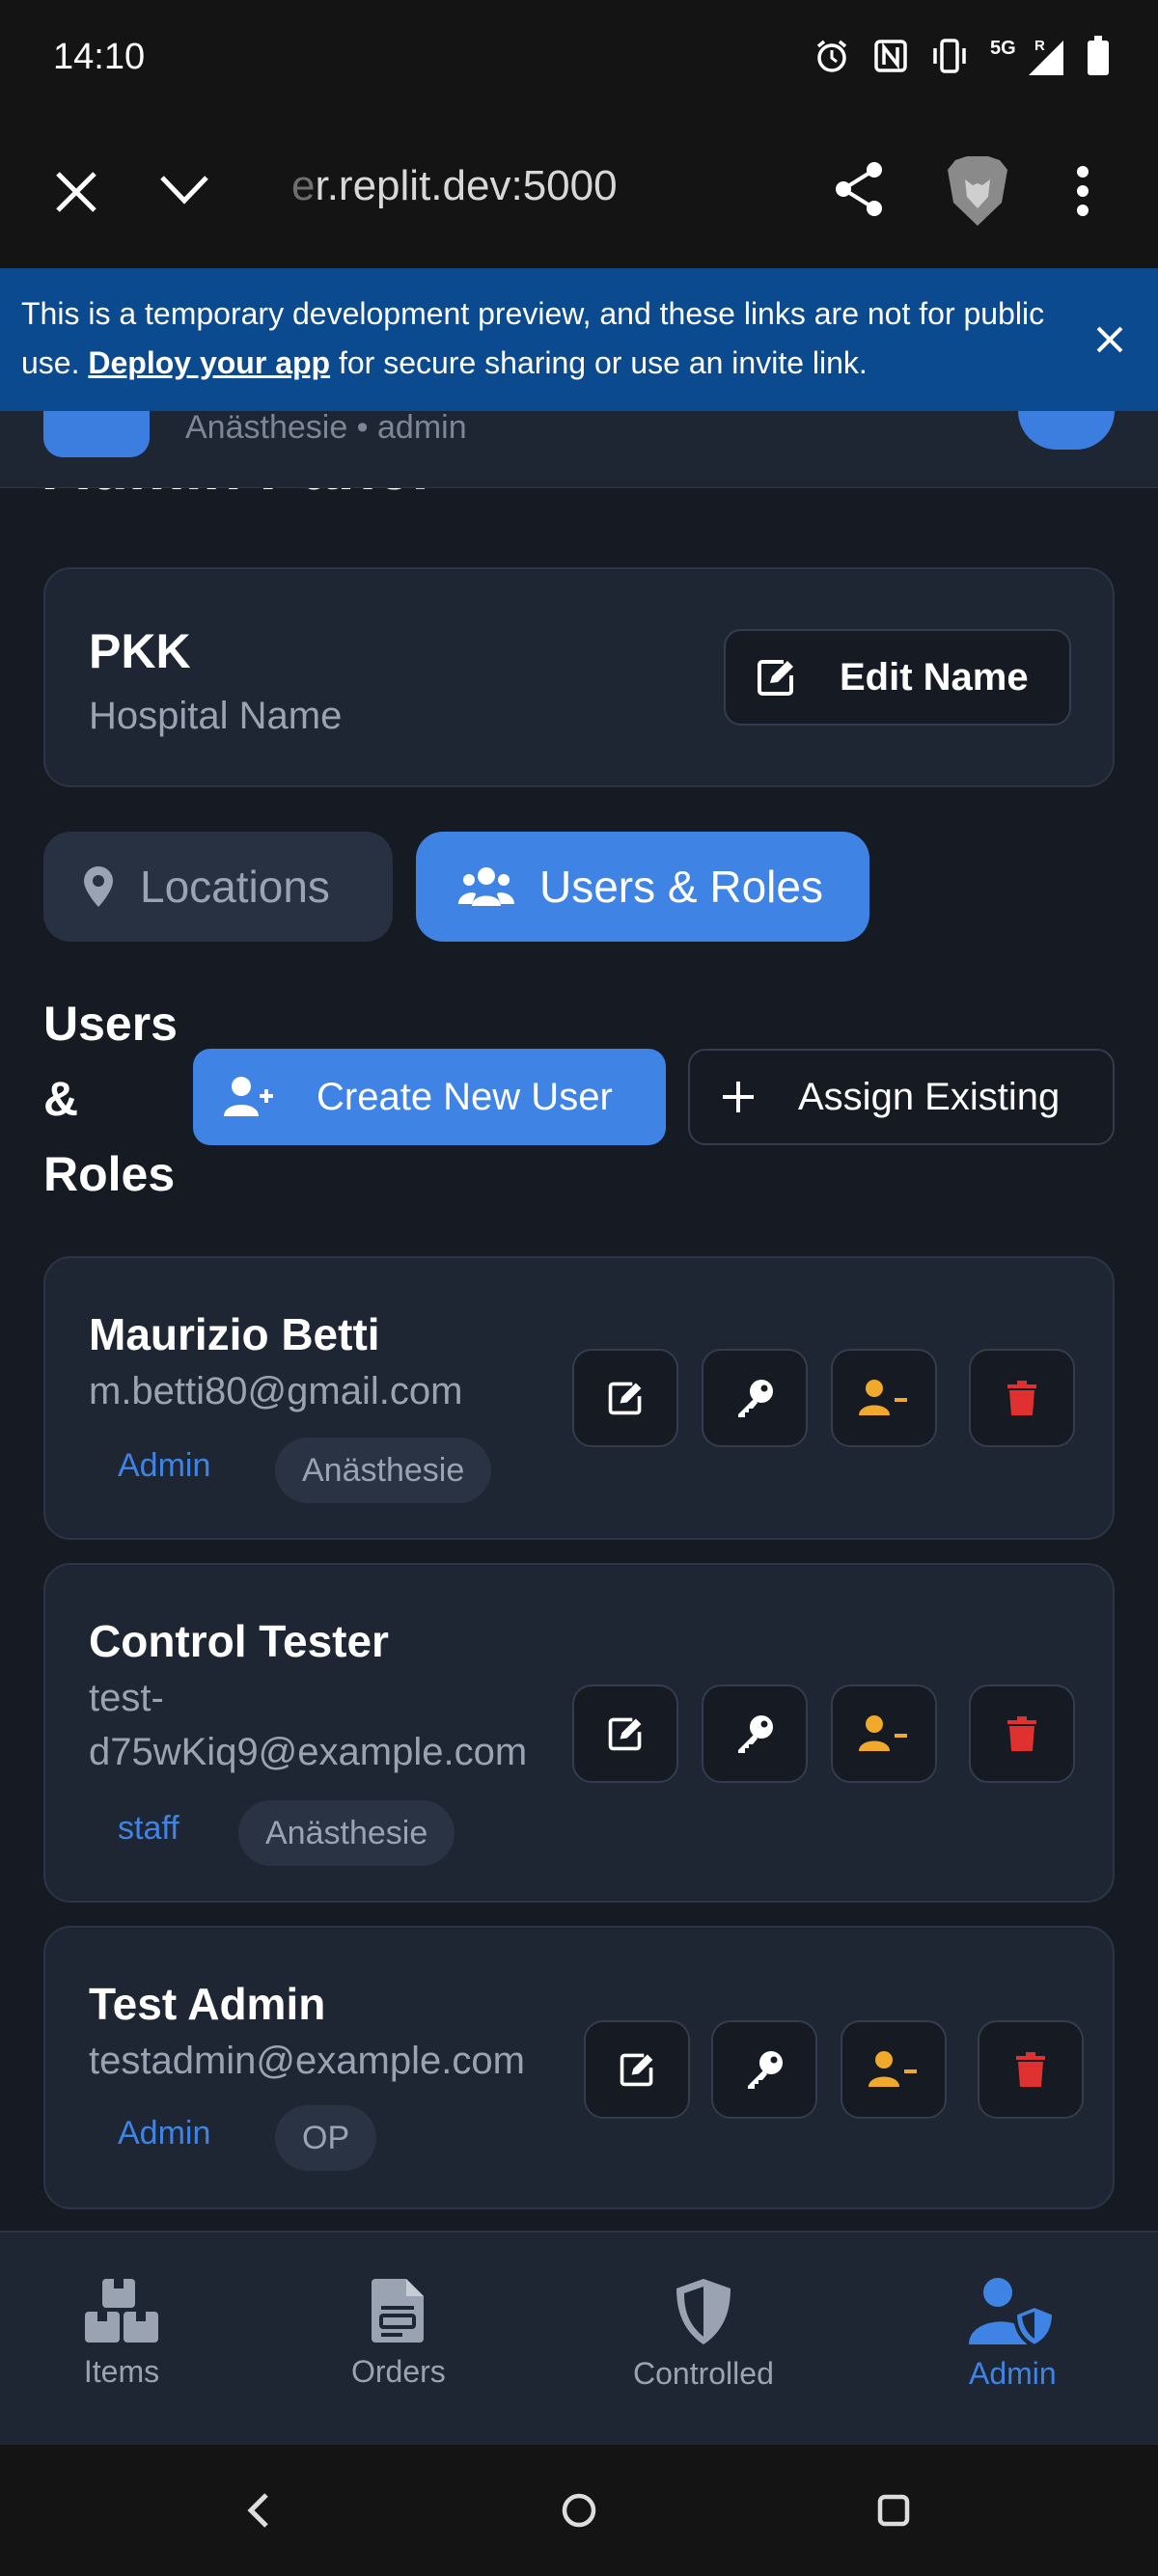 The image size is (1158, 2576). What do you see at coordinates (234, 1334) in the screenshot?
I see `user-name: Maurizio Betti` at bounding box center [234, 1334].